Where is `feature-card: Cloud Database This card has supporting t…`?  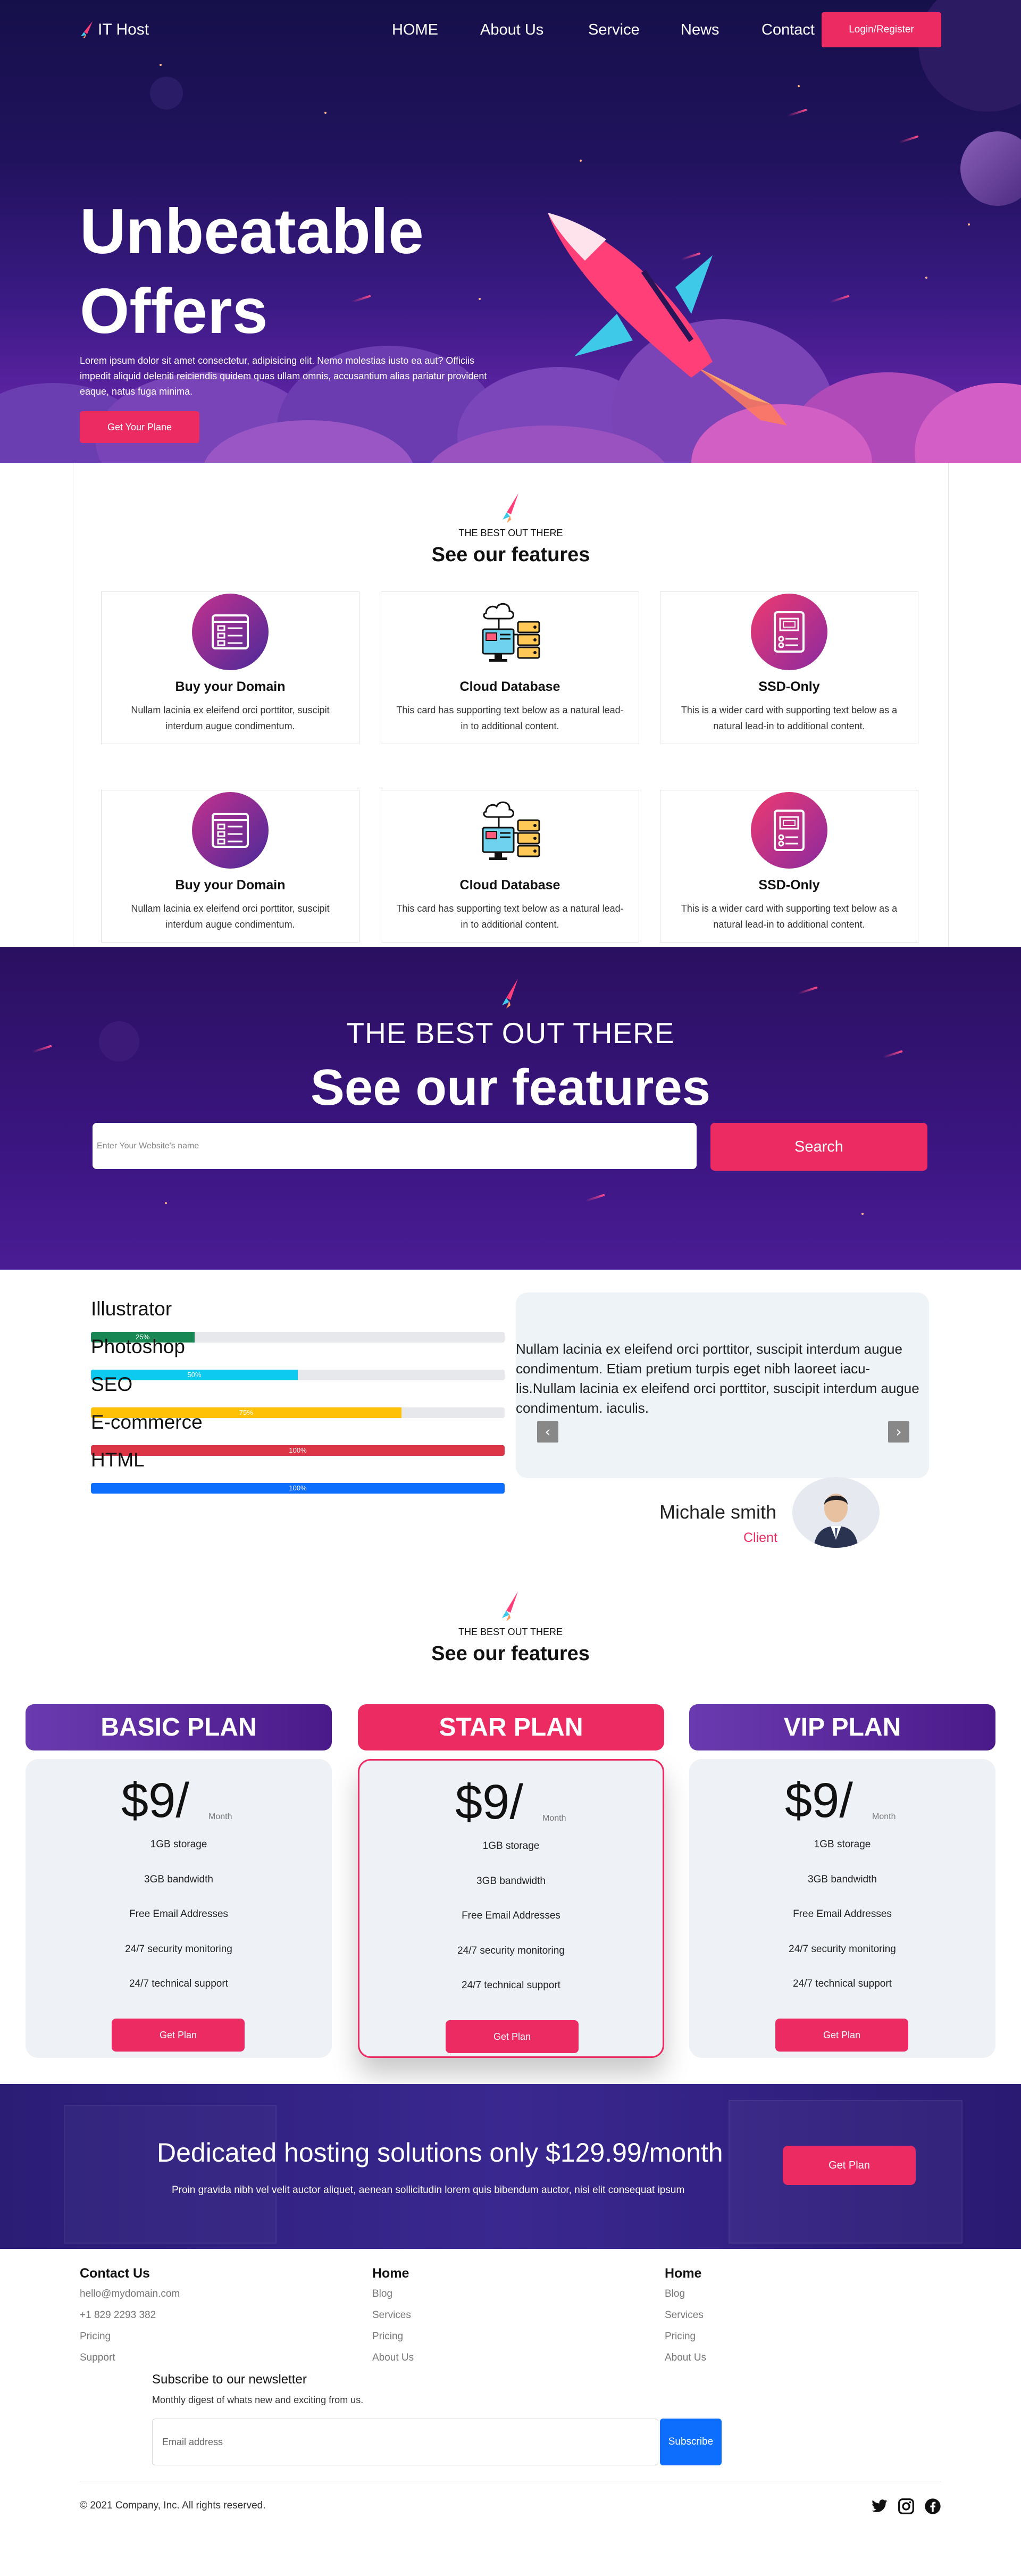 feature-card: Cloud Database This card has supporting t… is located at coordinates (510, 867).